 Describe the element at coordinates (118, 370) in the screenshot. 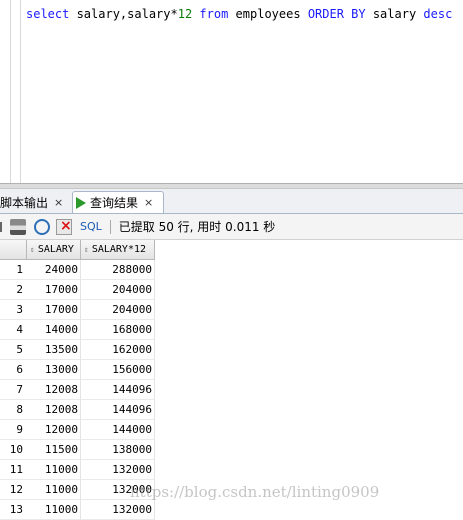

I see `cell-annual-salary: 156000` at that location.